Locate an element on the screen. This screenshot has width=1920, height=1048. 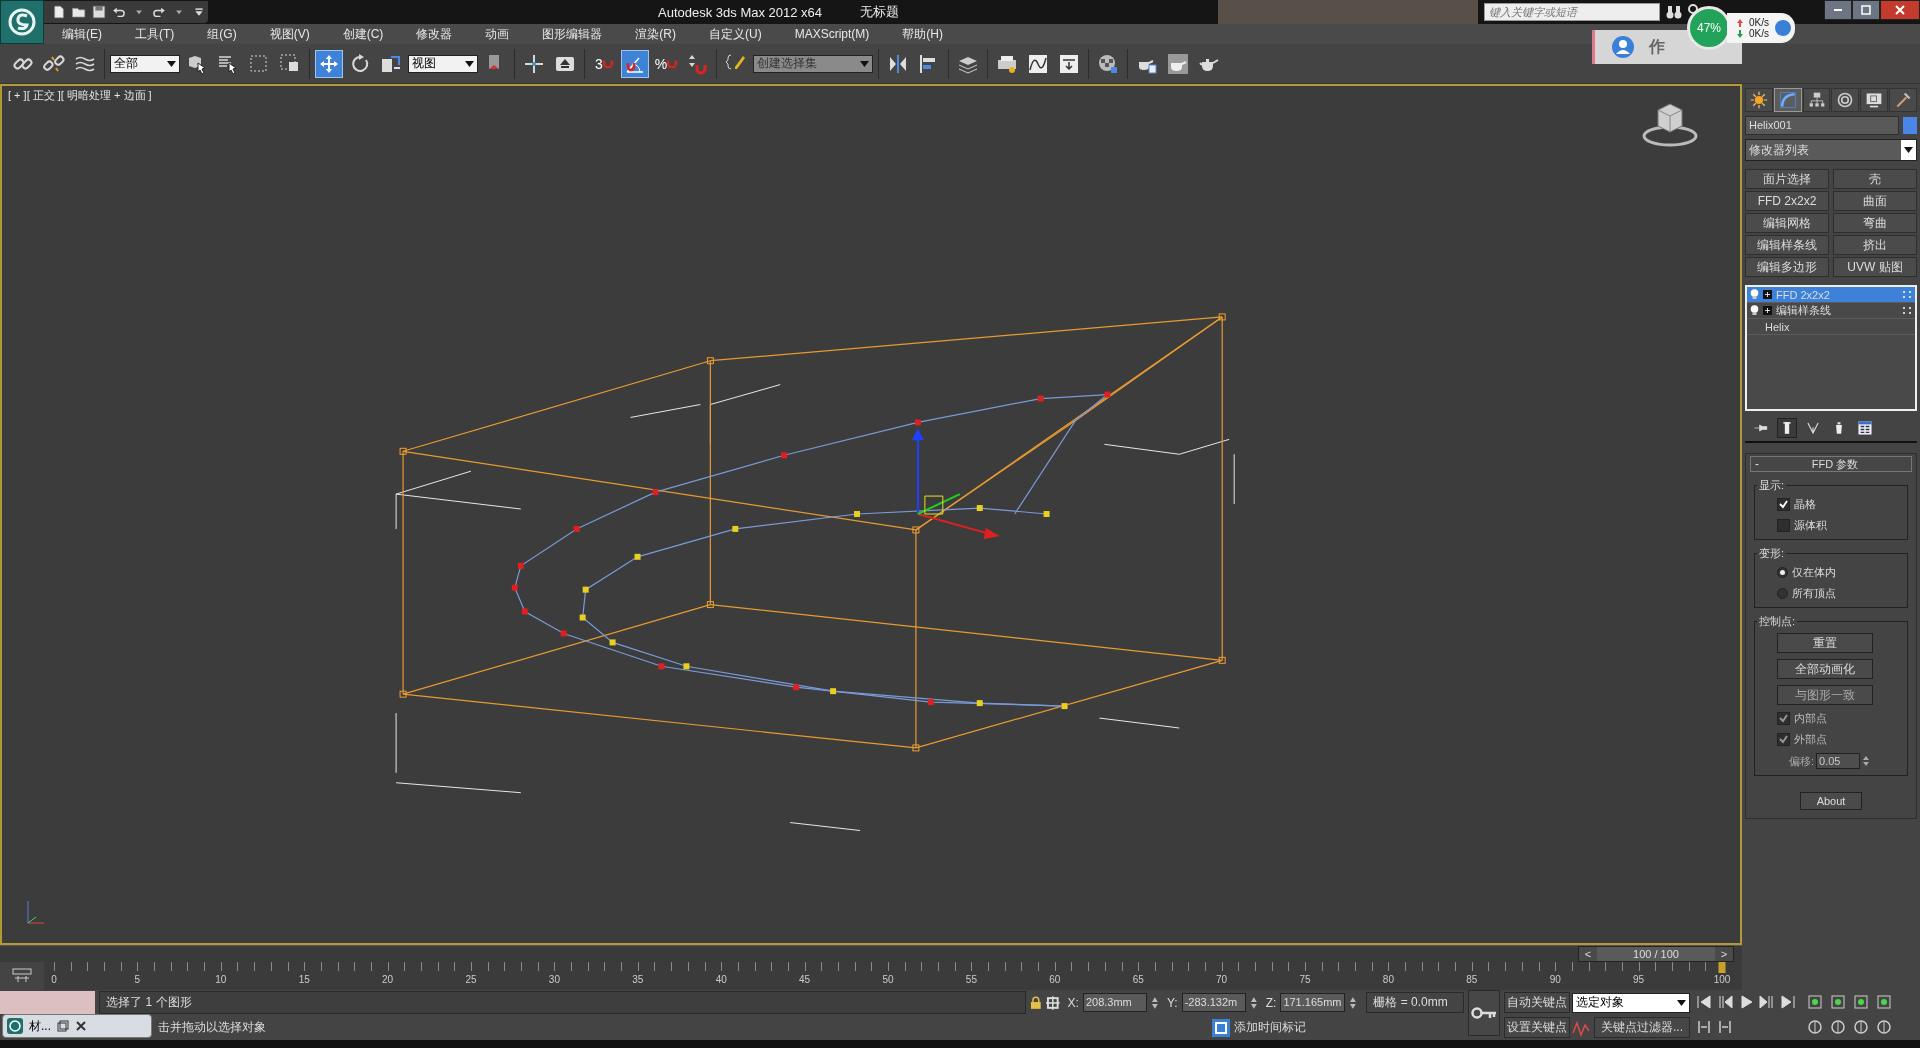
key-icon is located at coordinates (1484, 1013).